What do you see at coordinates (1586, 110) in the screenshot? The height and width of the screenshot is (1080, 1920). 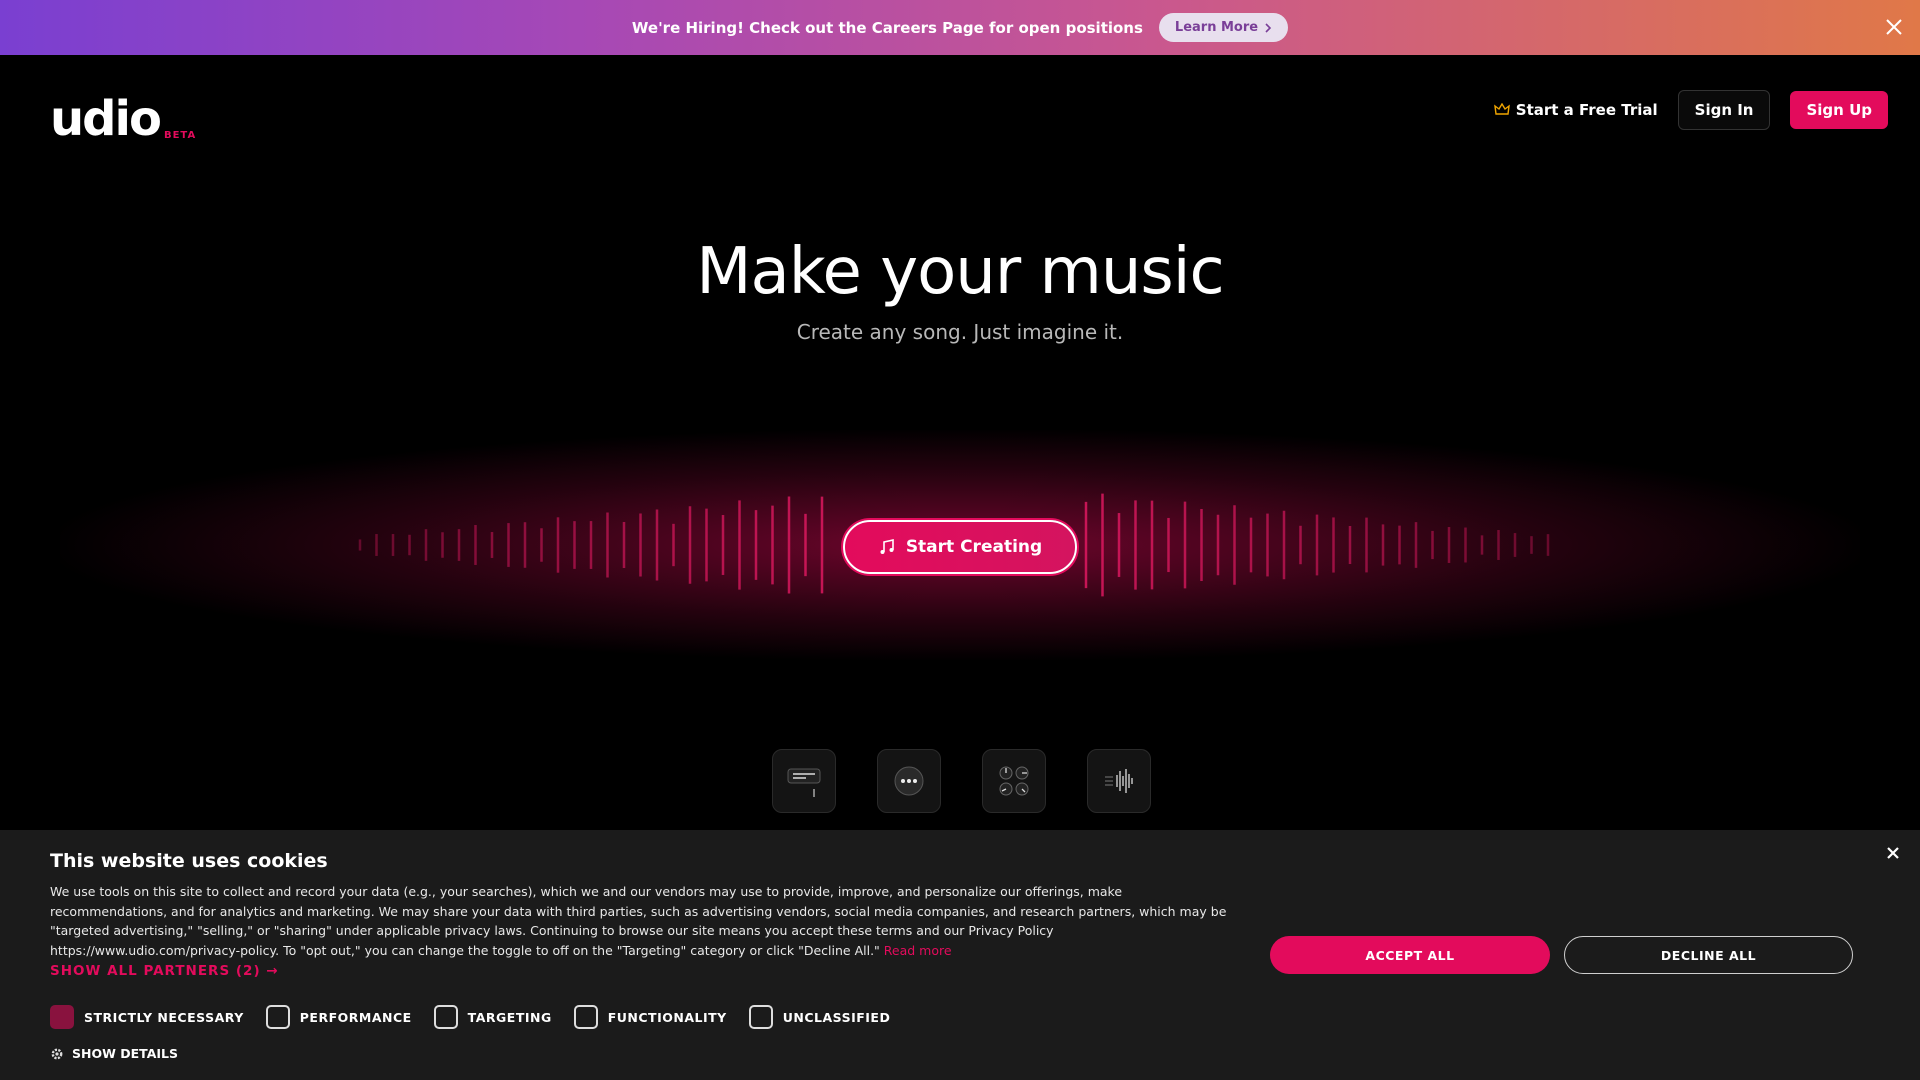 I see `free-trial-label: Start a Free Trial` at bounding box center [1586, 110].